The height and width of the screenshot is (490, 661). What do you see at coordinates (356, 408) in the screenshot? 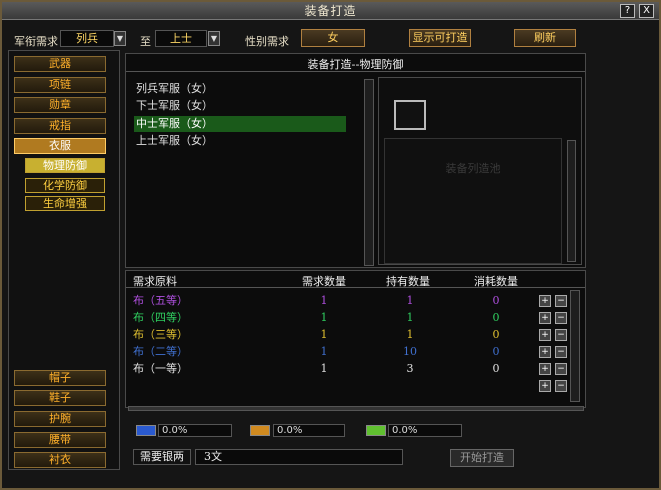
I see `horizontal-scrollbar` at bounding box center [356, 408].